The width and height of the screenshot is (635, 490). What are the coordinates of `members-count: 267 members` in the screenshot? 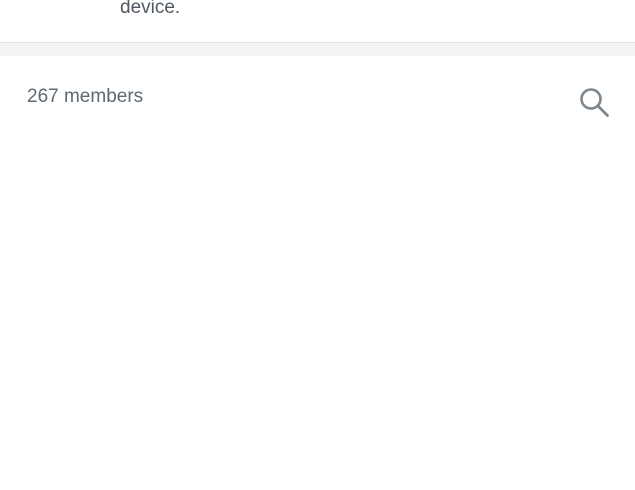 It's located at (85, 96).